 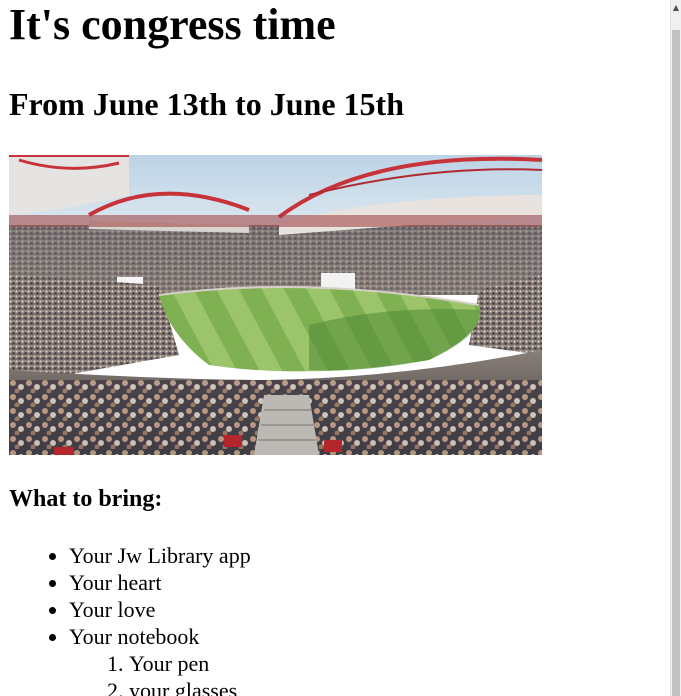 What do you see at coordinates (86, 499) in the screenshot?
I see `what-to-bring-heading: What to bring:` at bounding box center [86, 499].